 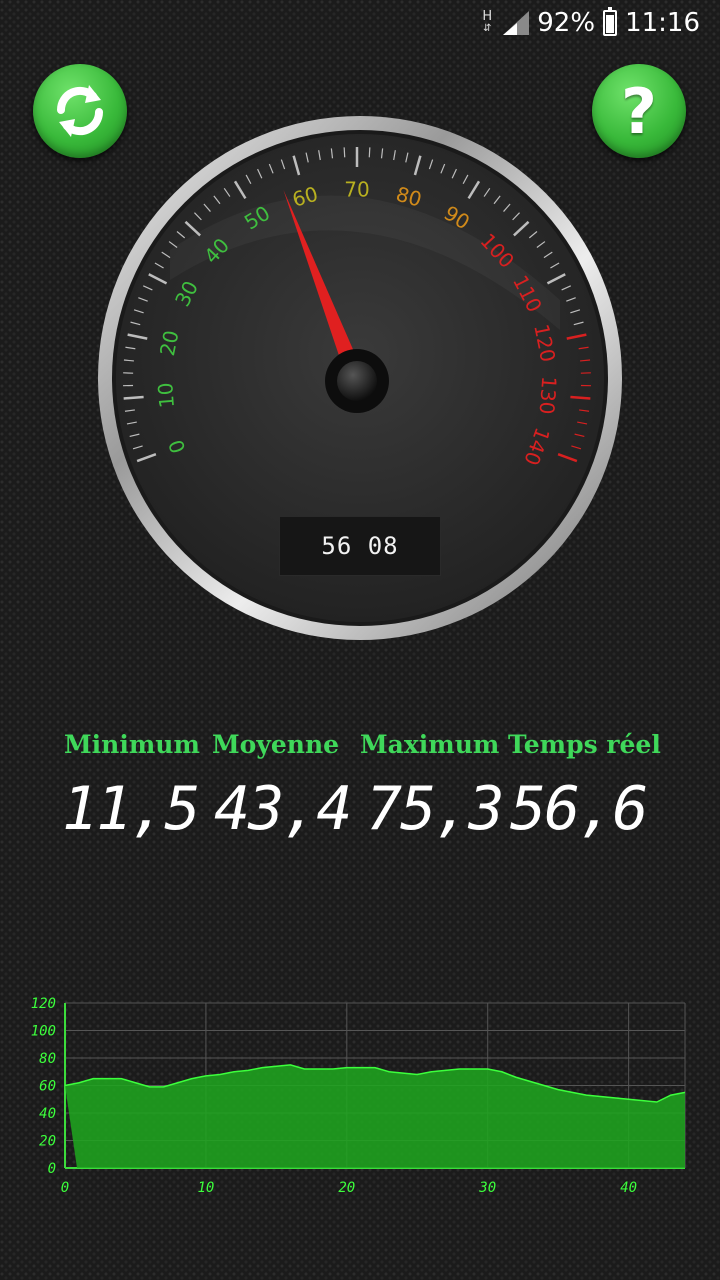 I want to click on chart-y-tick-labels: 0 20 40 60 80 100 120, so click(x=43, y=1086).